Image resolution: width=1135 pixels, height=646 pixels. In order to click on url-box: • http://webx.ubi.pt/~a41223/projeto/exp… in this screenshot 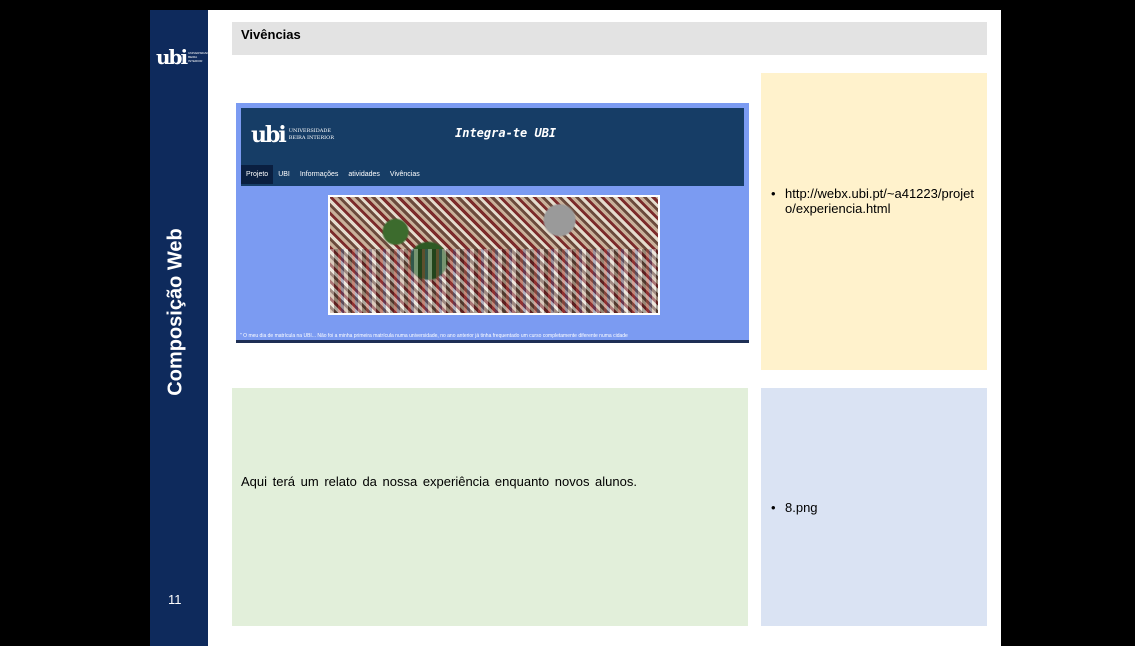, I will do `click(874, 221)`.